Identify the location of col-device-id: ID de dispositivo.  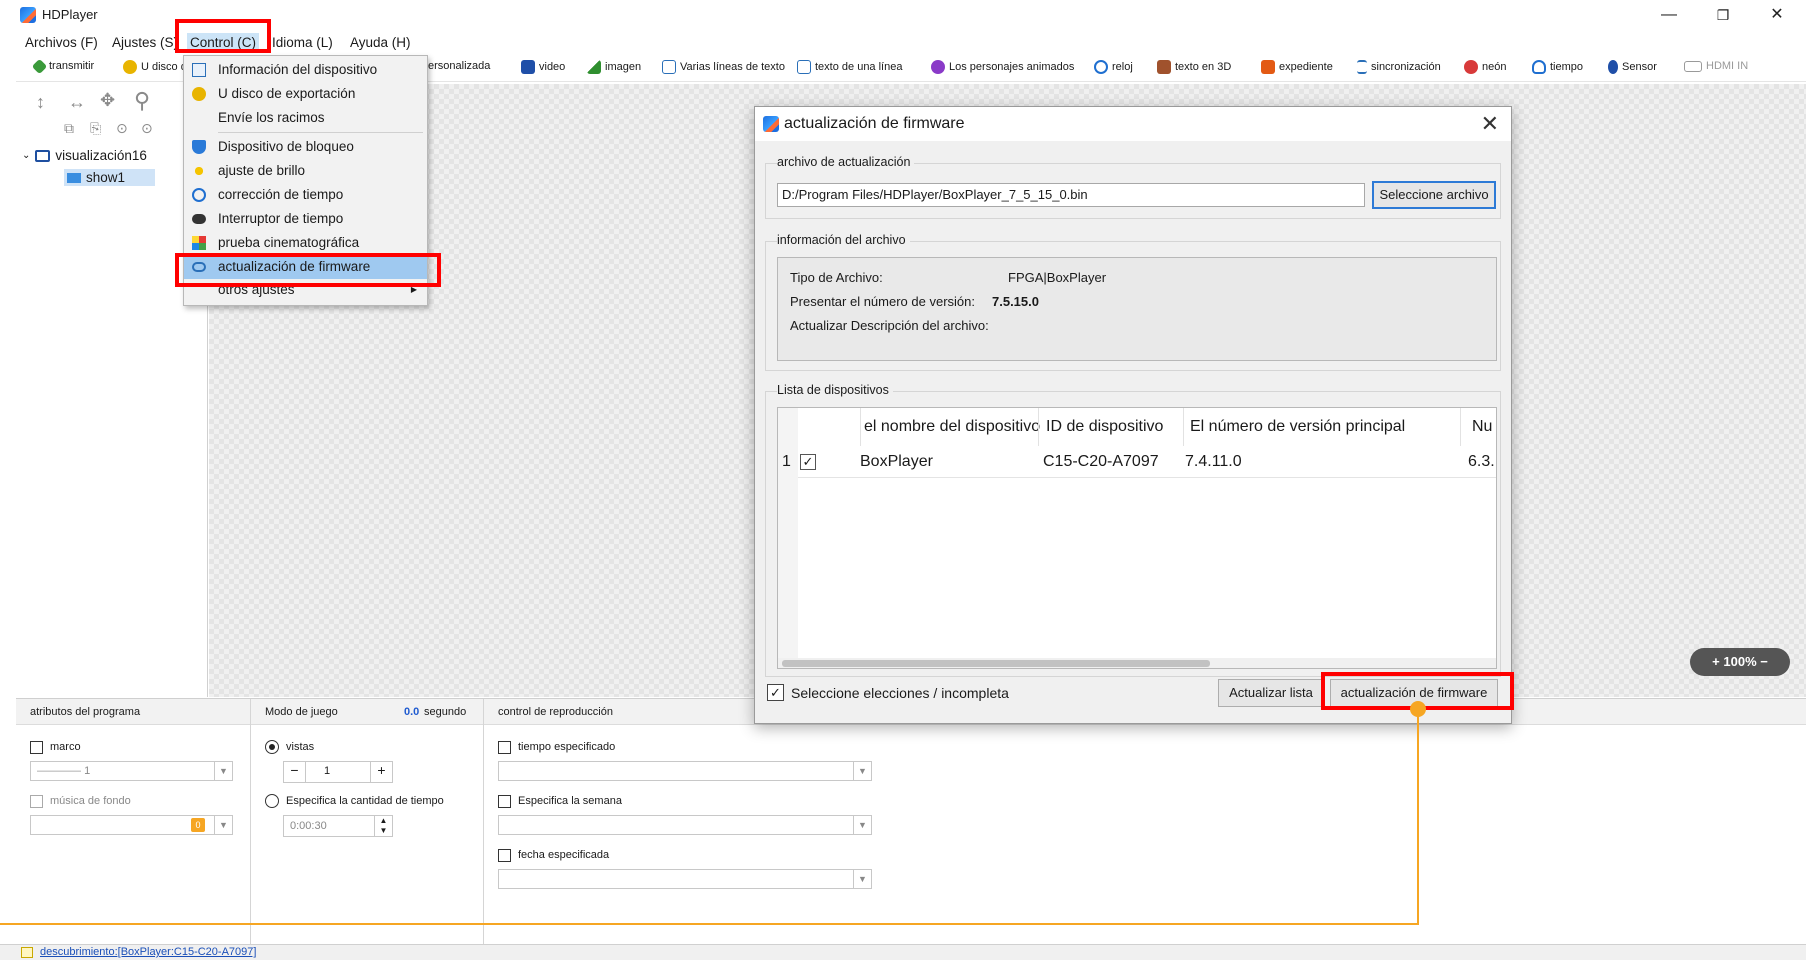
(1113, 427).